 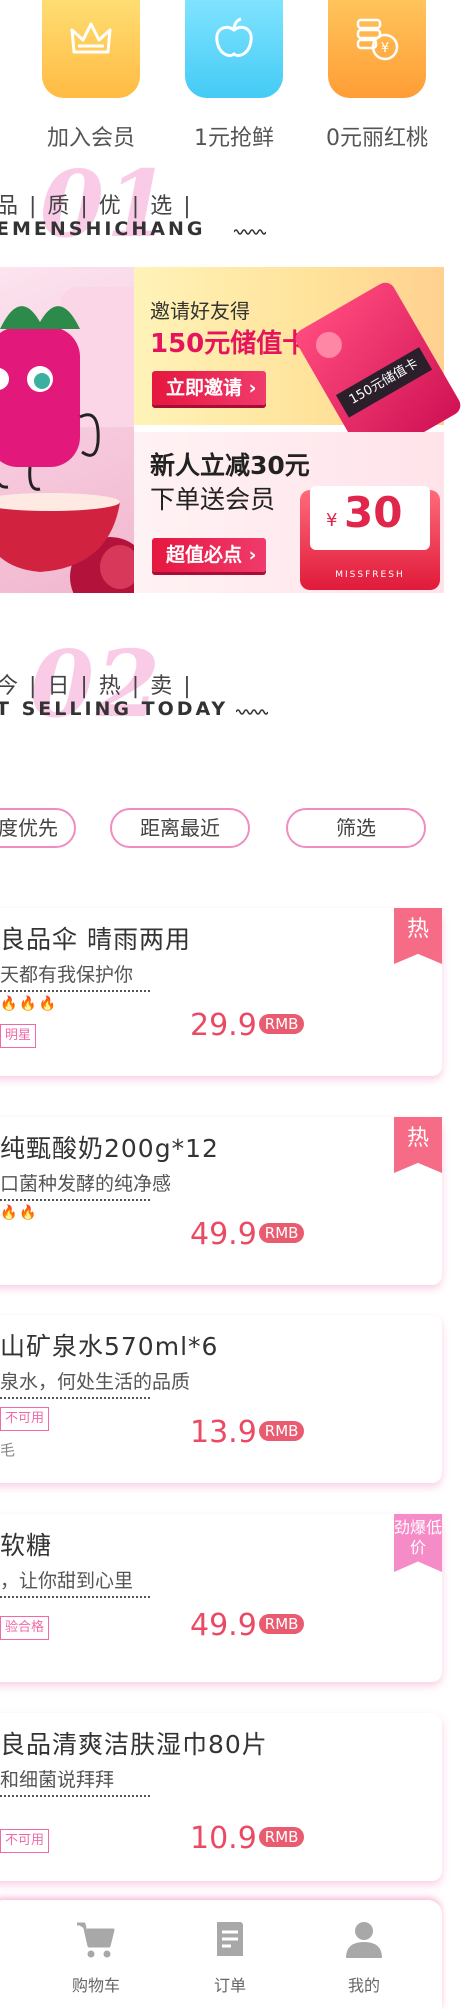 I want to click on product-price: 10.9 RMB, so click(x=247, y=1838).